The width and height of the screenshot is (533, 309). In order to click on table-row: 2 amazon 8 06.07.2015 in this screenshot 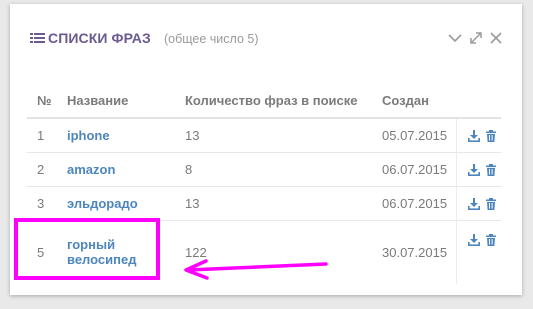, I will do `click(264, 169)`.